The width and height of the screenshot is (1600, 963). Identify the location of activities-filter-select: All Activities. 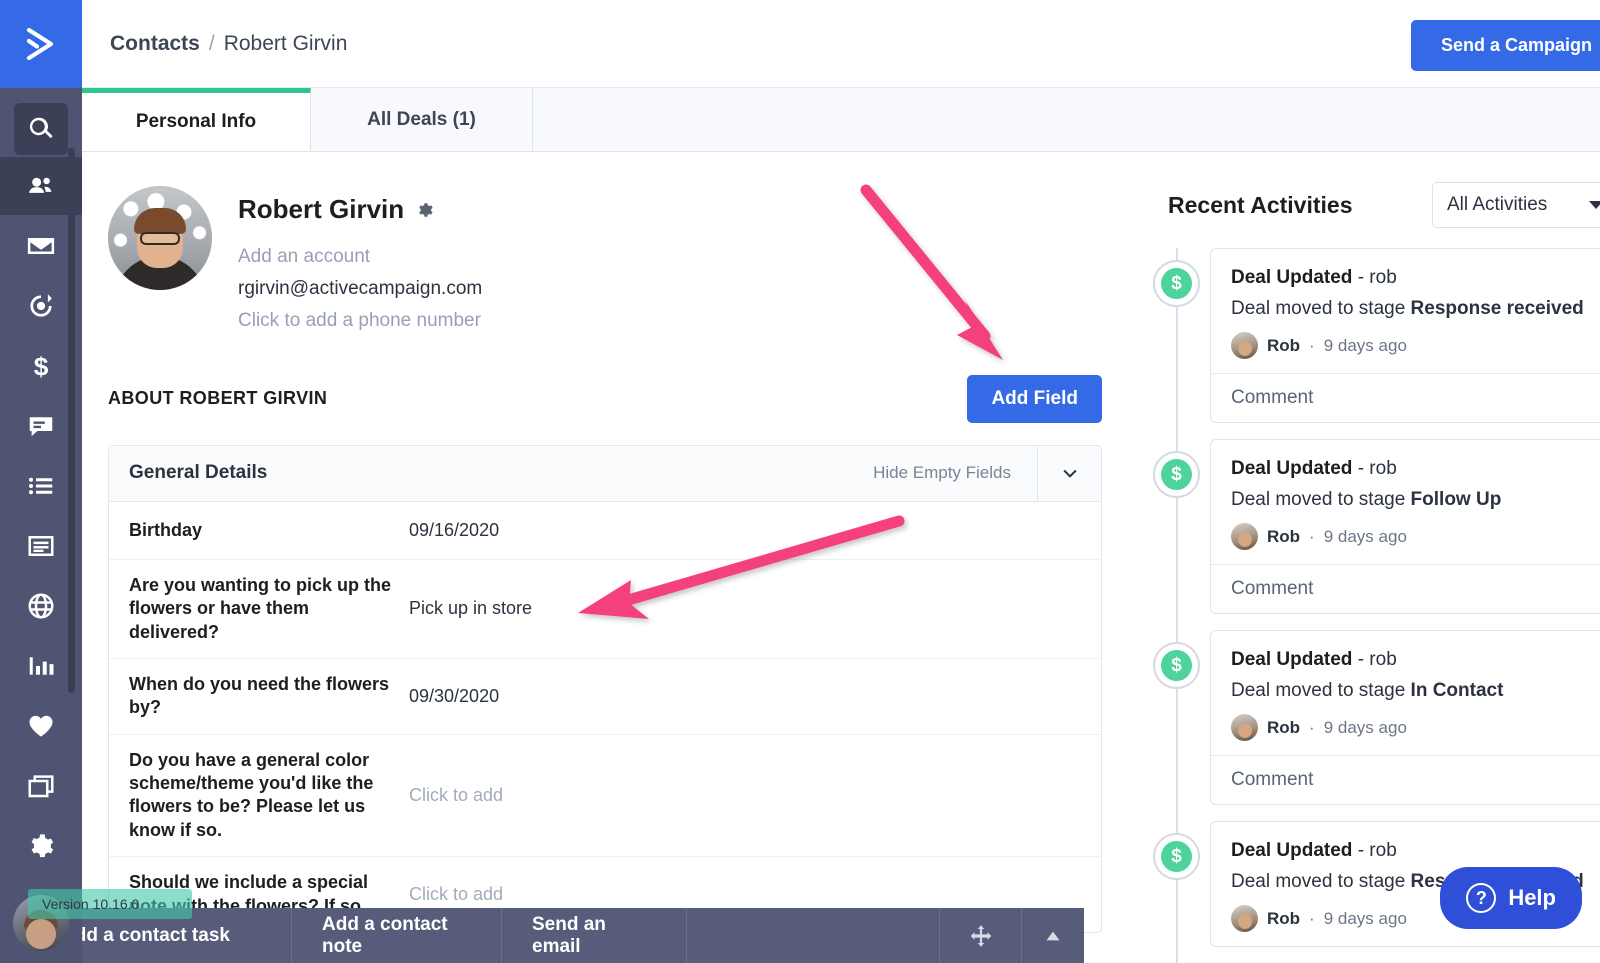
(1516, 205).